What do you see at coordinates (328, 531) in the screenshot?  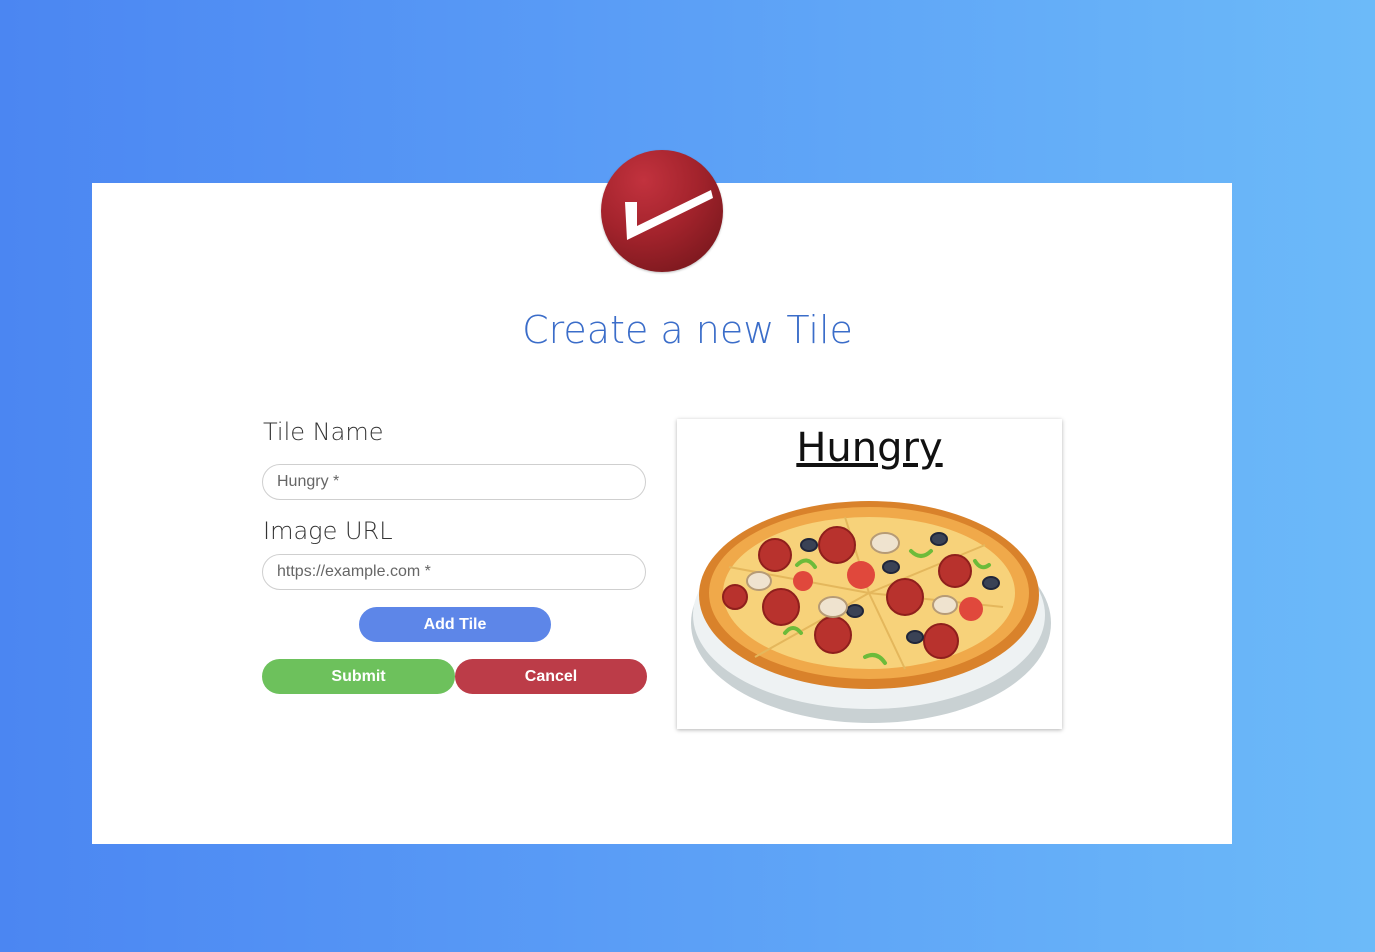 I see `image-url-label: Image URL` at bounding box center [328, 531].